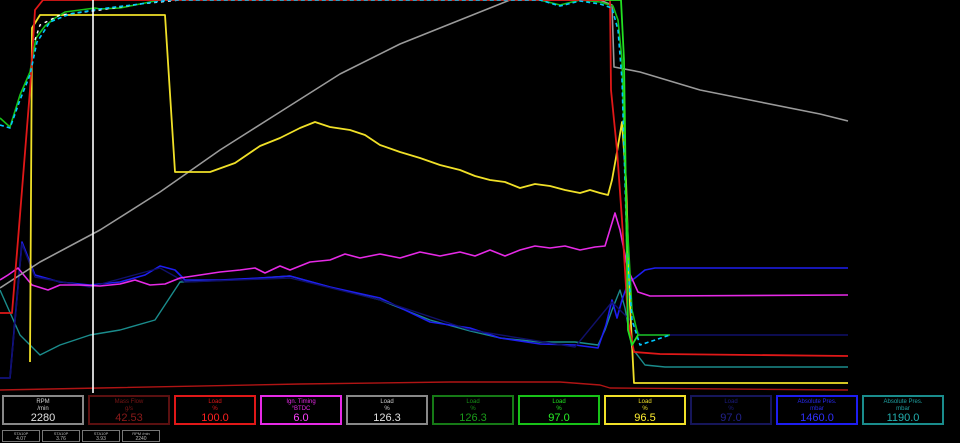 Image resolution: width=960 pixels, height=443 pixels. I want to click on gauge-label: Mass Flow, so click(129, 402).